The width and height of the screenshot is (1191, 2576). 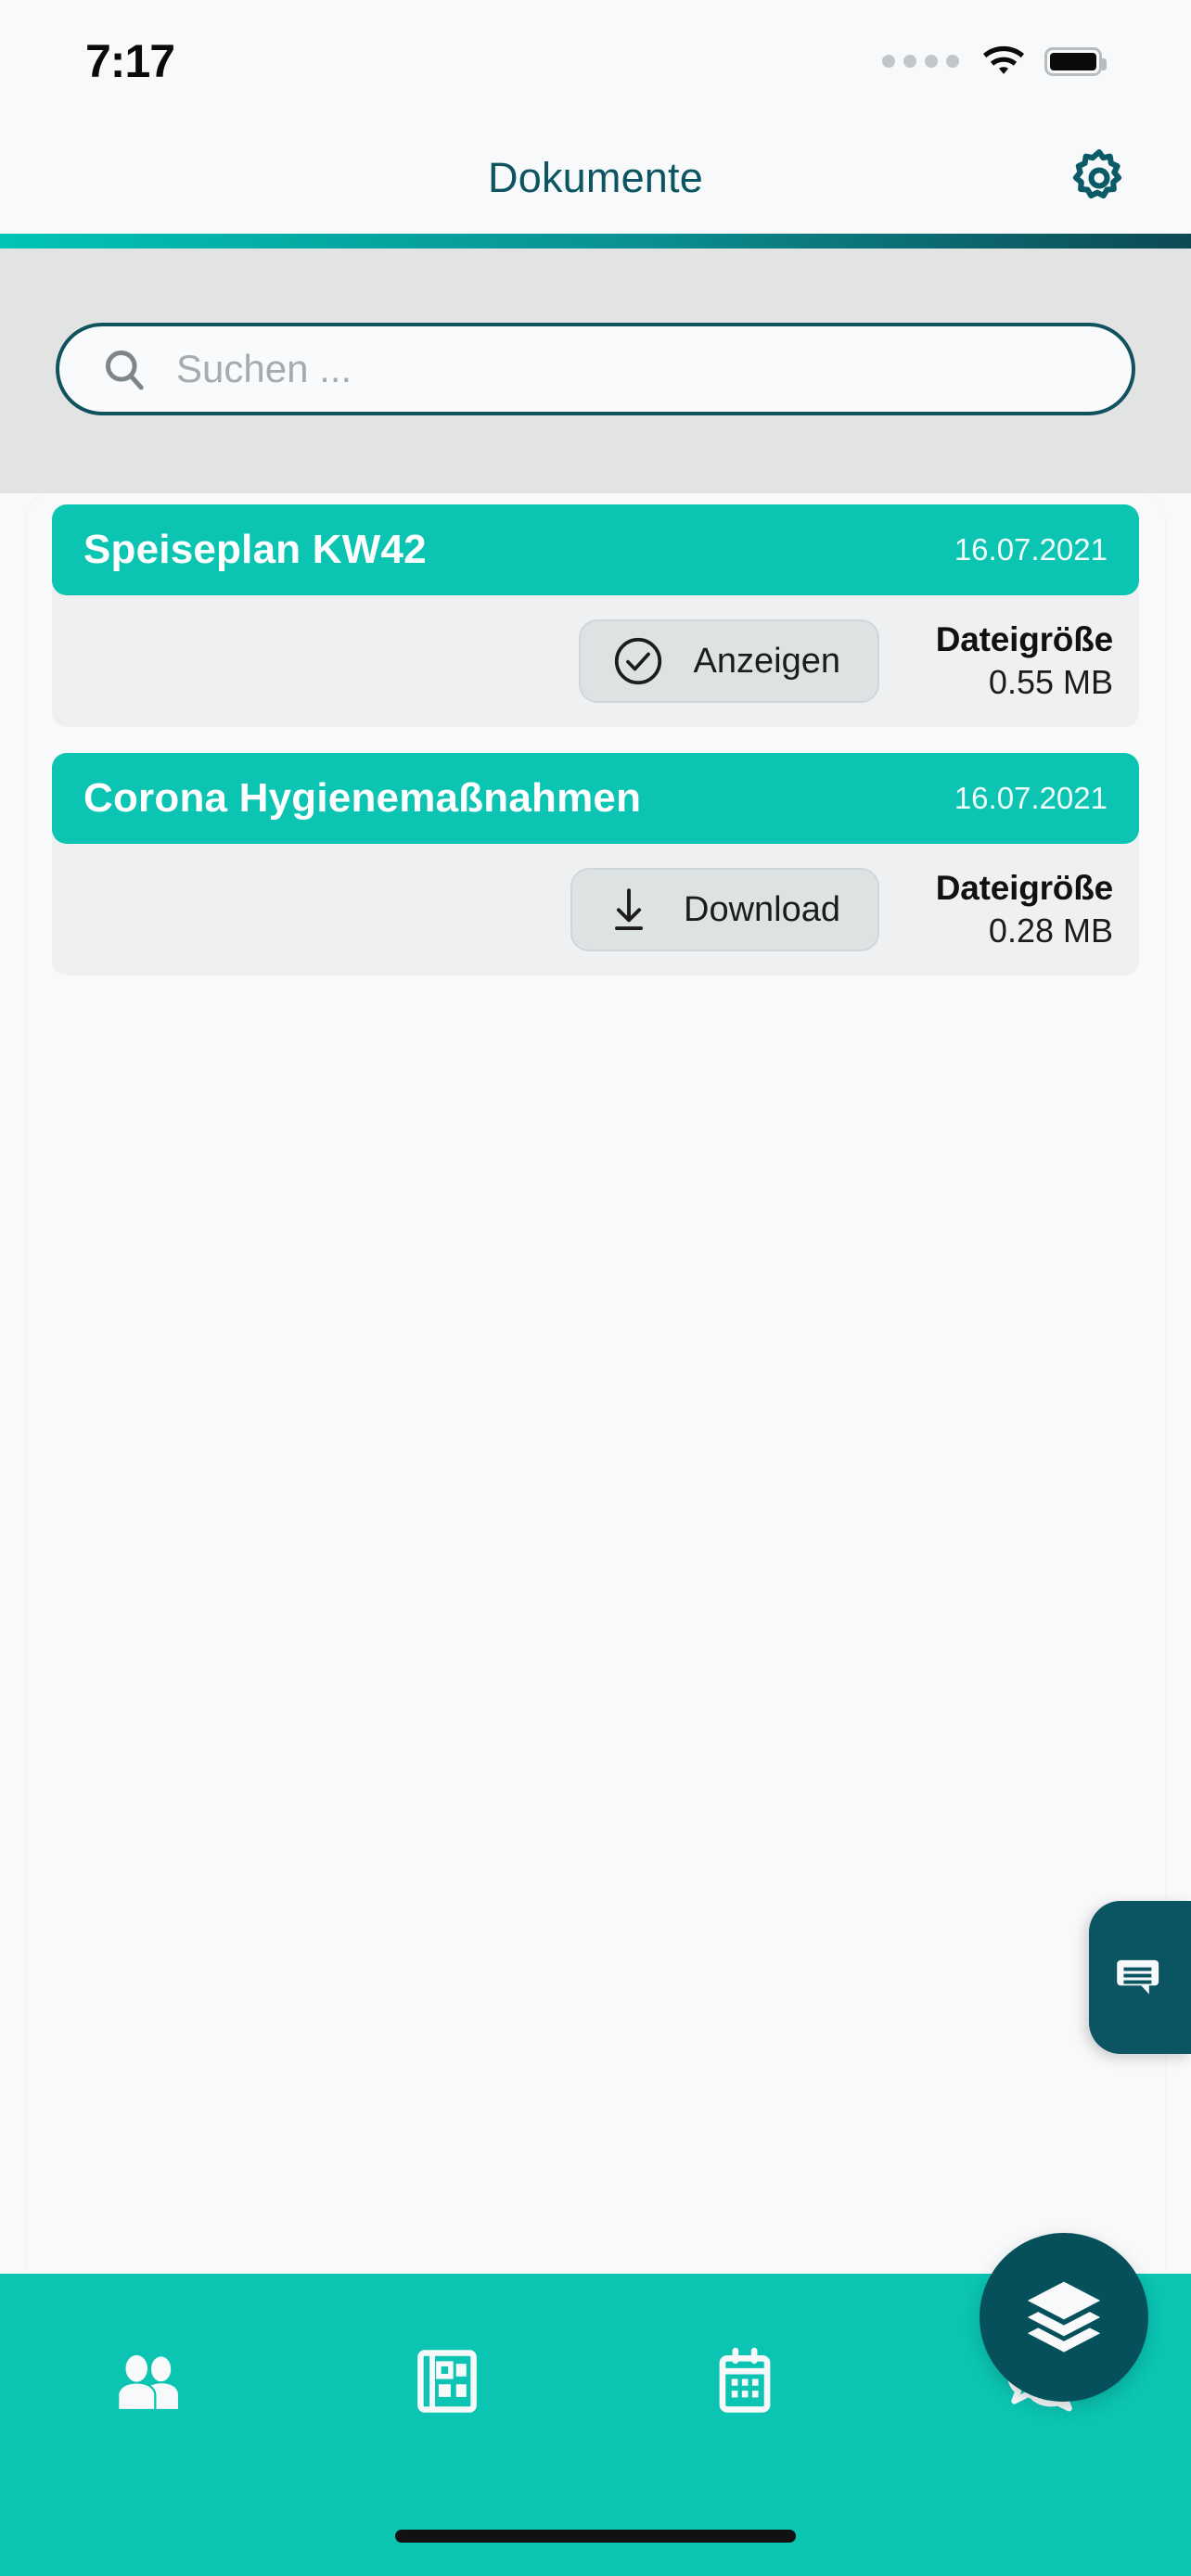 I want to click on document-title: Corona Hygienemaßnahmen, so click(x=362, y=798).